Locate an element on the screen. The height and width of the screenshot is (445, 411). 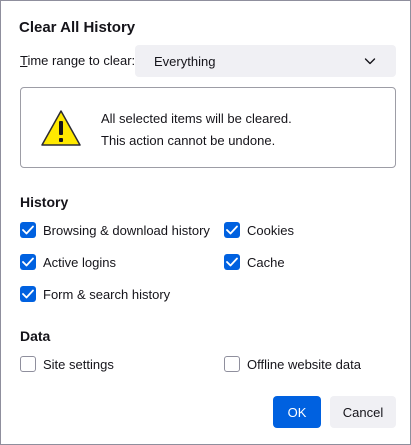
dialog-title: Clear All History is located at coordinates (77, 27).